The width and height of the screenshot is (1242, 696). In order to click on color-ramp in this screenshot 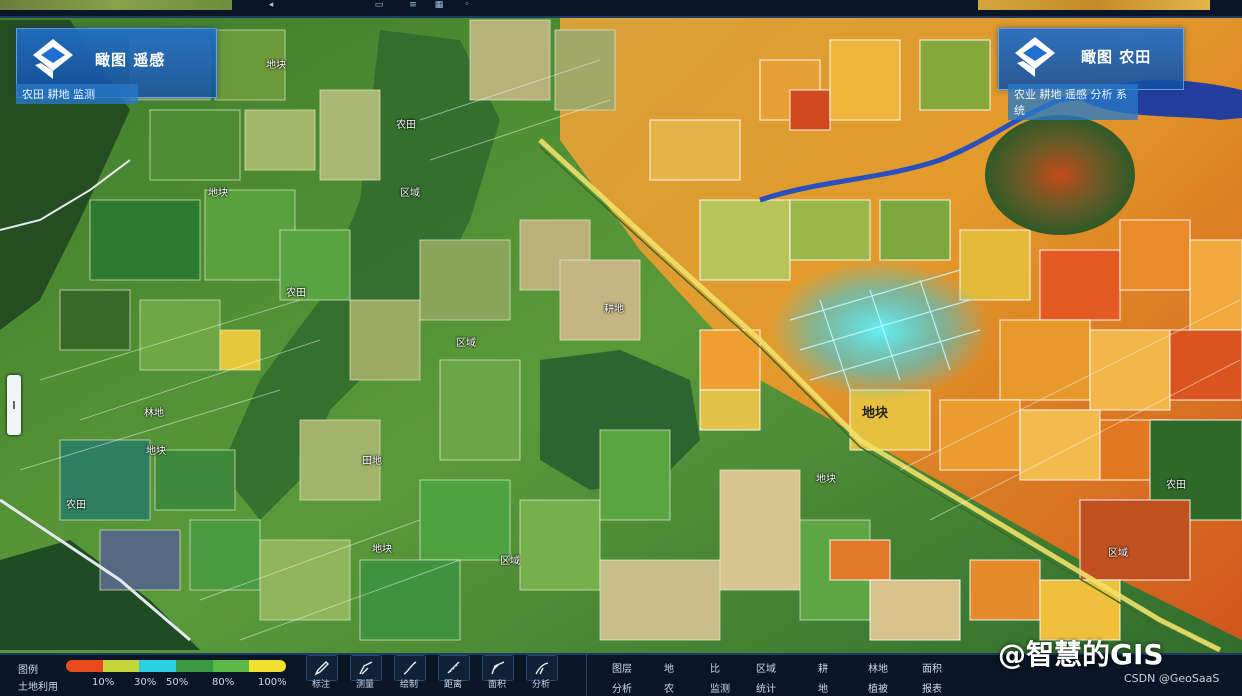, I will do `click(176, 666)`.